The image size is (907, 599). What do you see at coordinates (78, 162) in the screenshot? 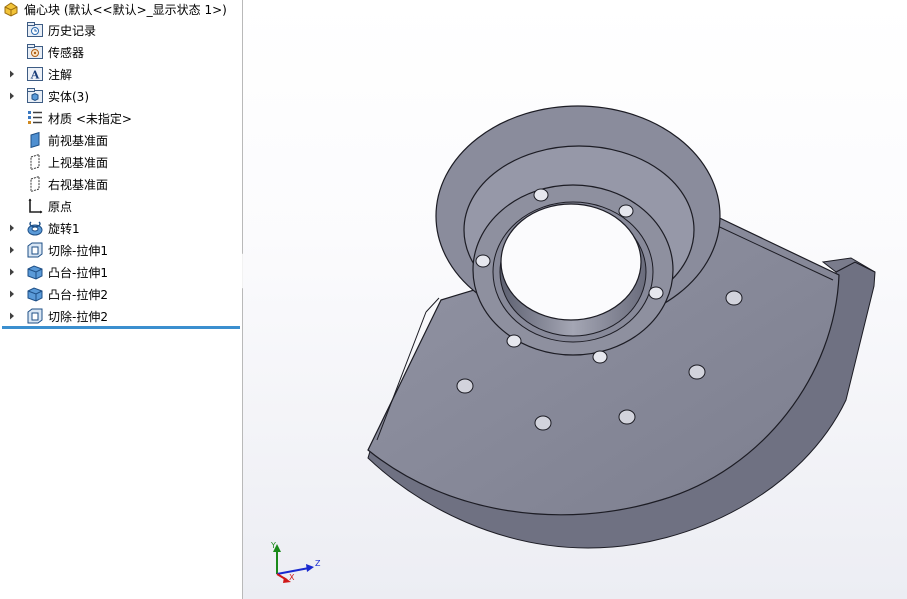
I see `tree-item-label: 上视基准面` at bounding box center [78, 162].